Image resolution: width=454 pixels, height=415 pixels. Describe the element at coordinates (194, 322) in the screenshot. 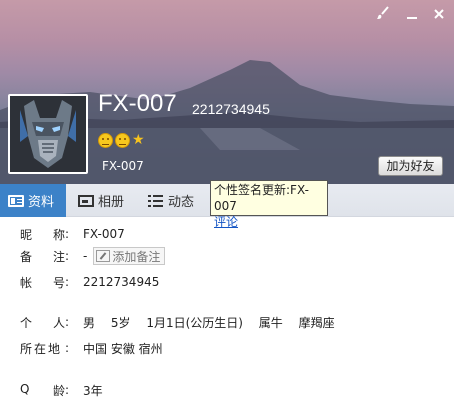

I see `birthday: 1月1日(公历生日)` at that location.